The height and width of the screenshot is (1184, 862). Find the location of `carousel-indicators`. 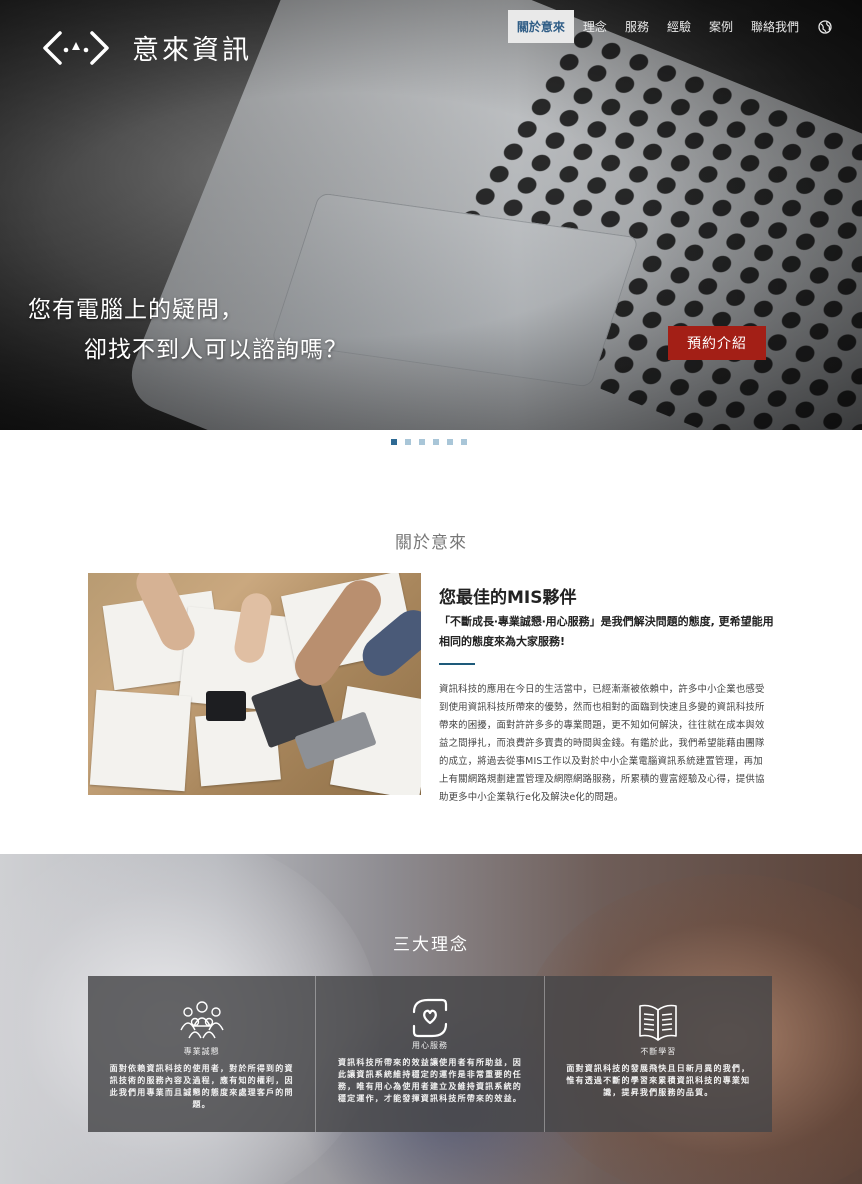

carousel-indicators is located at coordinates (429, 442).